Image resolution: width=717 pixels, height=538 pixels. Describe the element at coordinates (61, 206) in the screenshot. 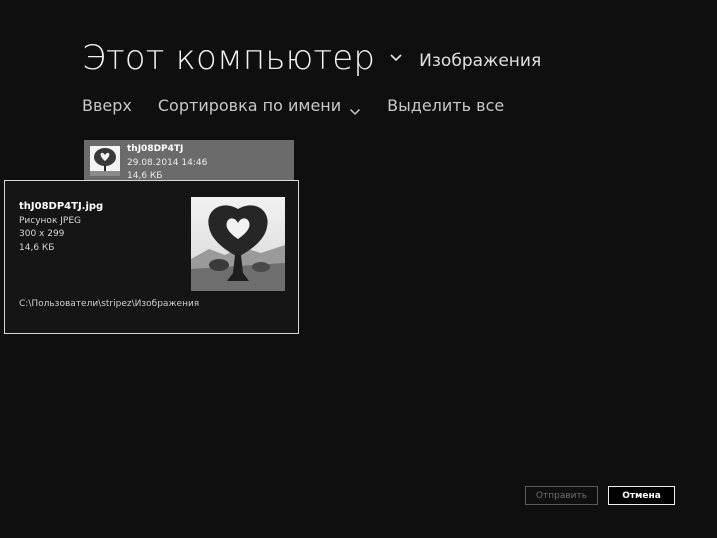

I see `tooltip-filename: thJ08DP4TJ.jpg` at that location.